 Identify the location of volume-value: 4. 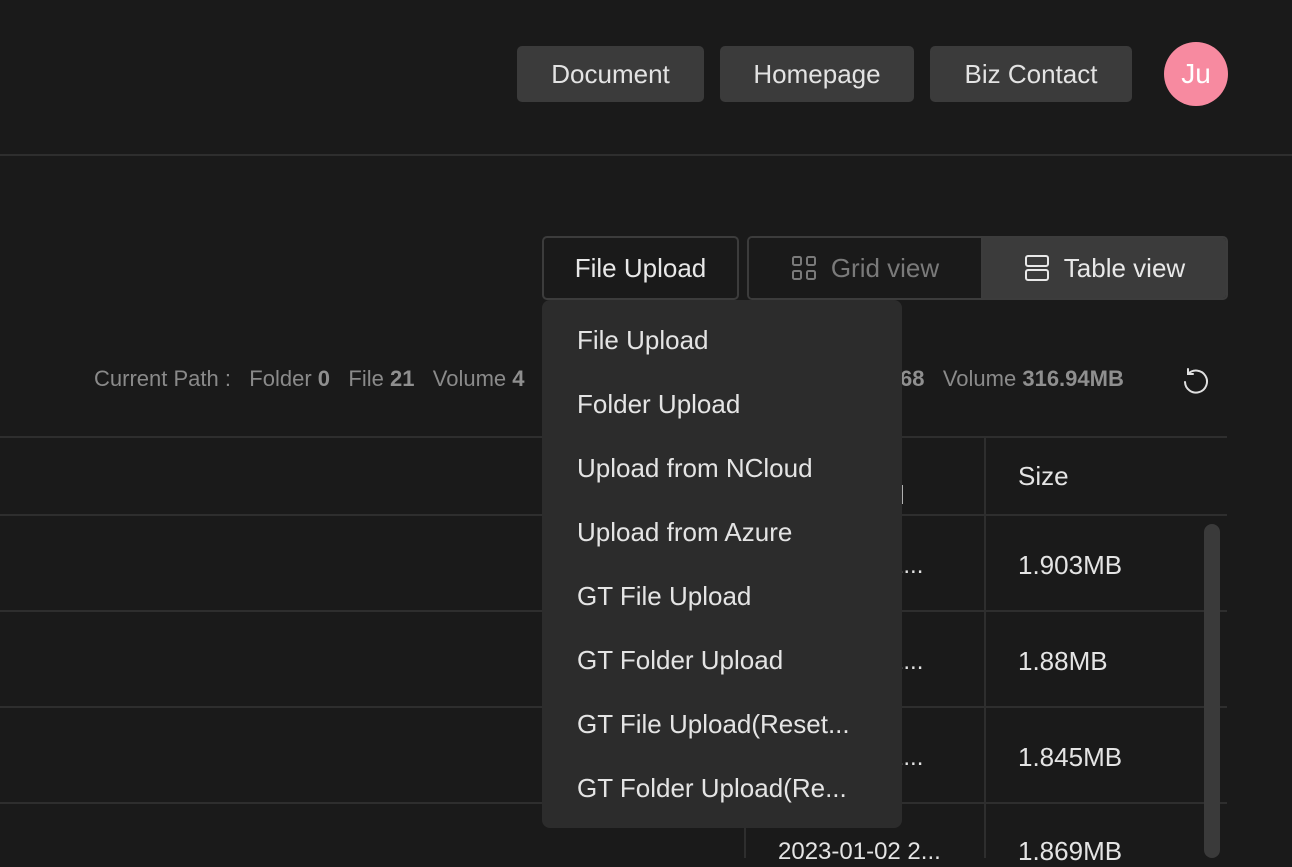
(518, 378).